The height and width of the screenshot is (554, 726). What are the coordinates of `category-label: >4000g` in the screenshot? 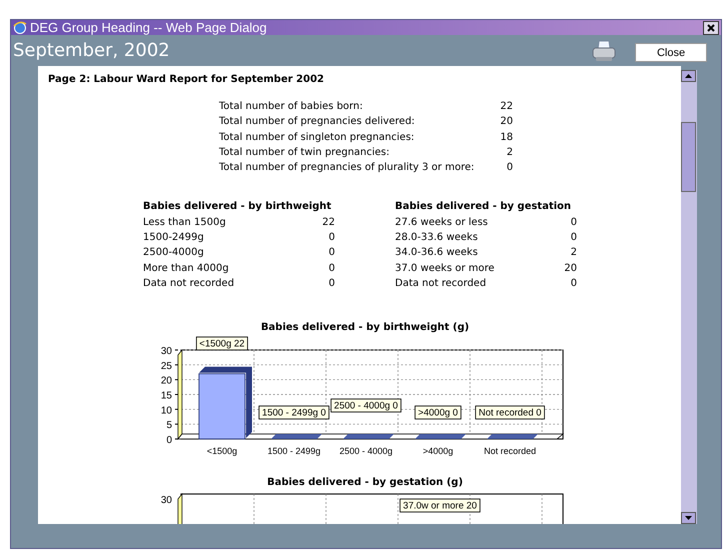 It's located at (438, 451).